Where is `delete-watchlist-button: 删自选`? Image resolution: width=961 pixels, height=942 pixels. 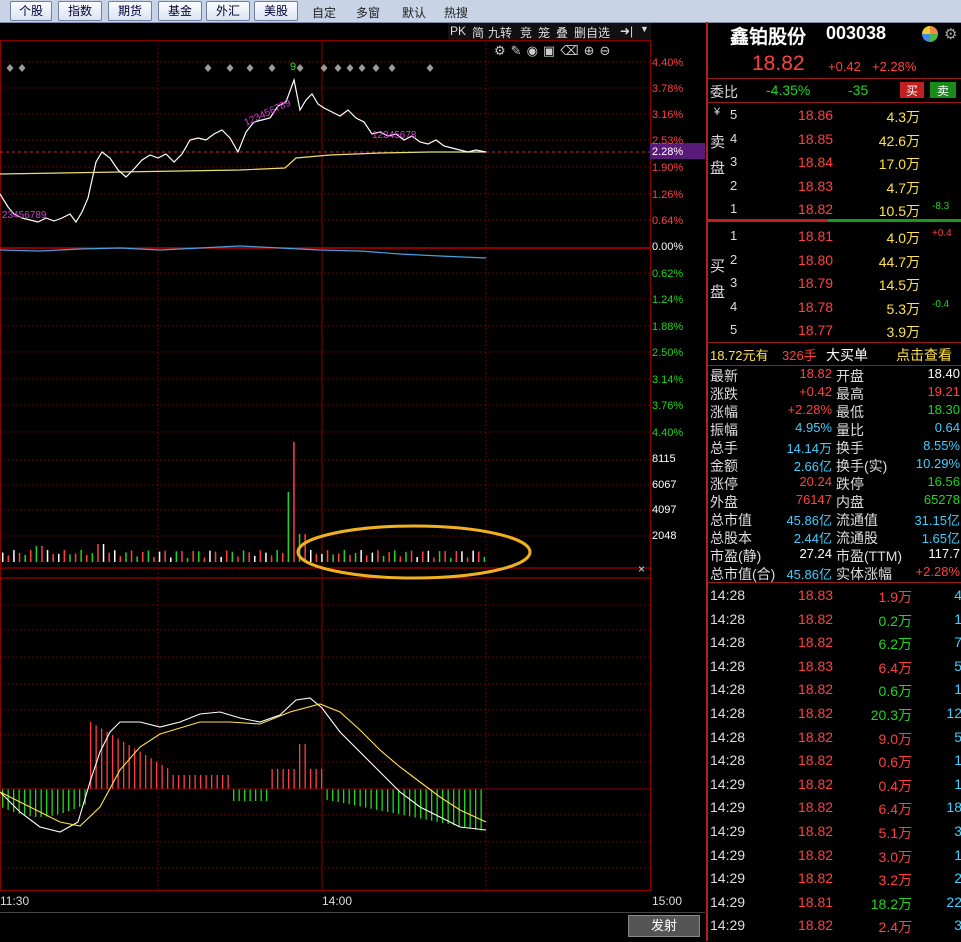
delete-watchlist-button: 删自选 is located at coordinates (592, 32).